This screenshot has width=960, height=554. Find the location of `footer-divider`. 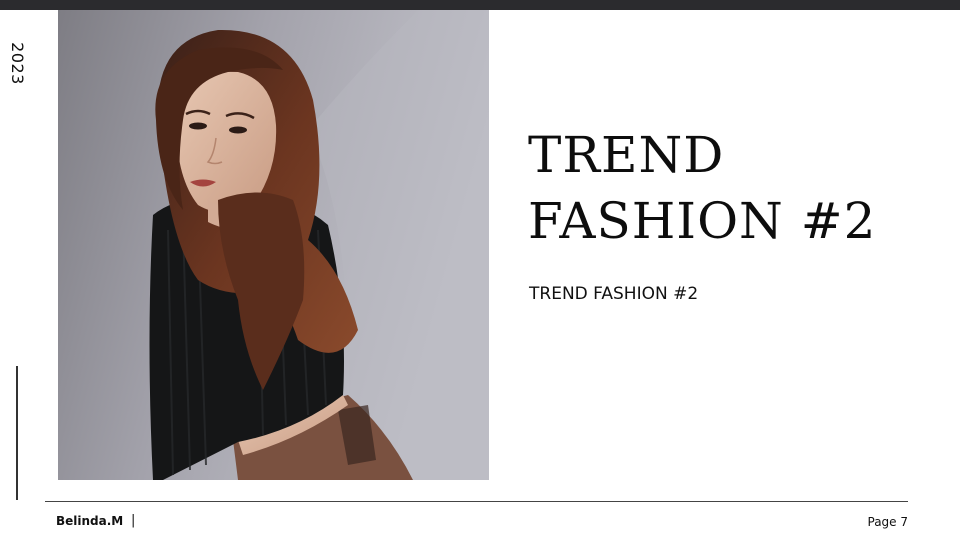

footer-divider is located at coordinates (476, 501).